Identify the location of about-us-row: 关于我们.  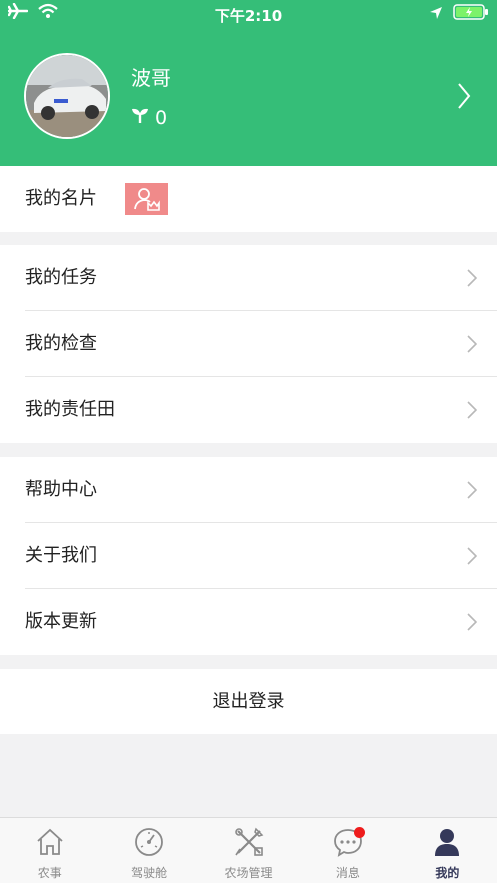
(248, 556).